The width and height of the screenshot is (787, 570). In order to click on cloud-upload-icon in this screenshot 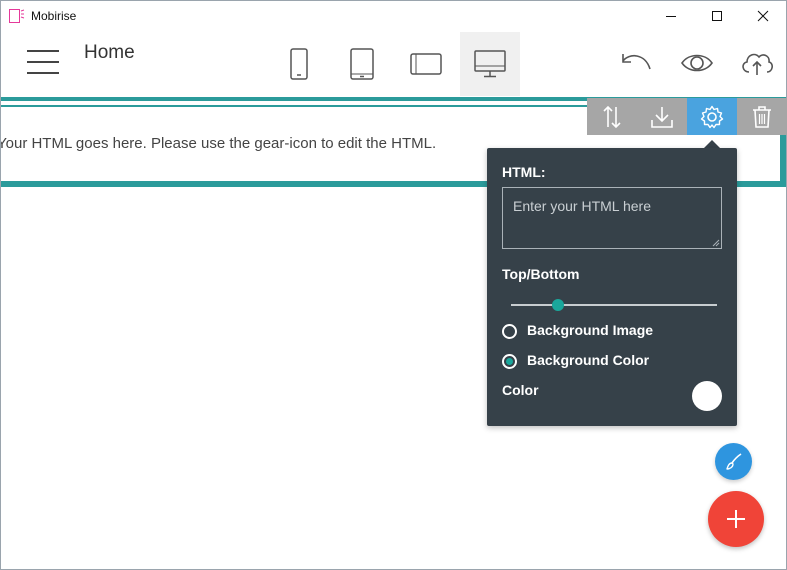, I will do `click(757, 64)`.